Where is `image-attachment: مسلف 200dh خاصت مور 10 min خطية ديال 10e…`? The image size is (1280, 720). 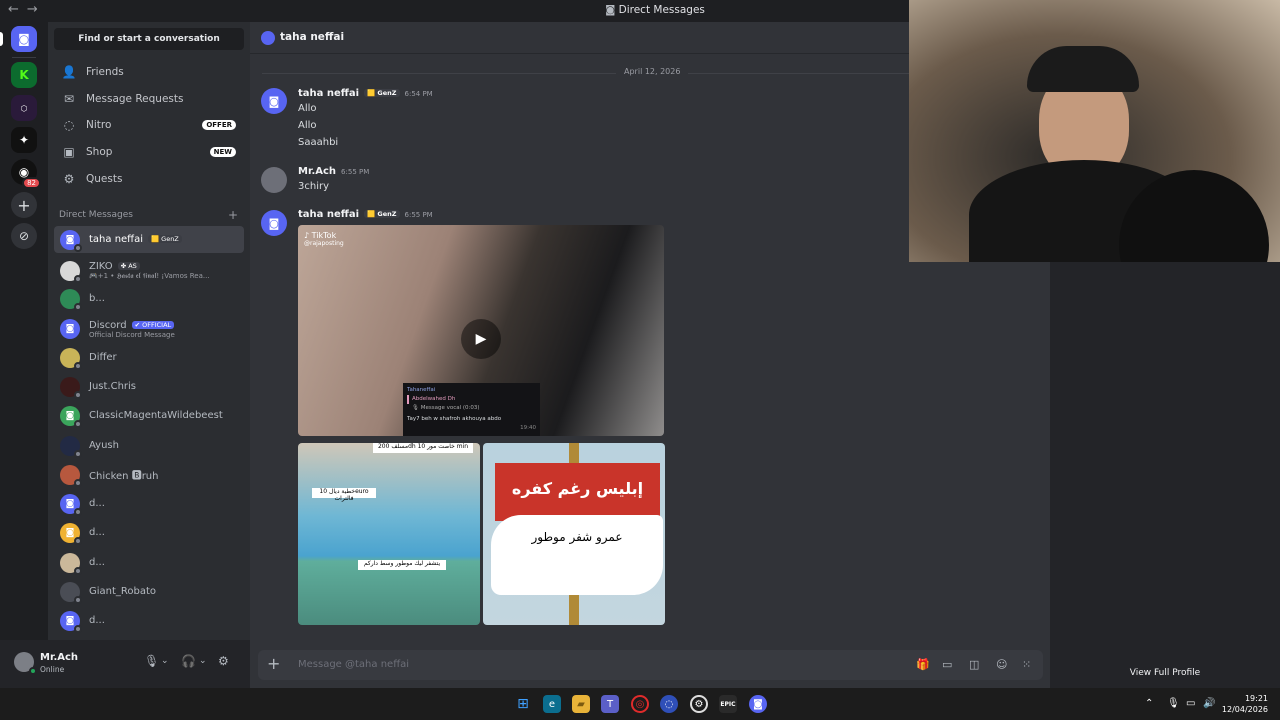
image-attachment: مسلف 200dh خاصت مور 10 min خطية ديال 10e… is located at coordinates (389, 534).